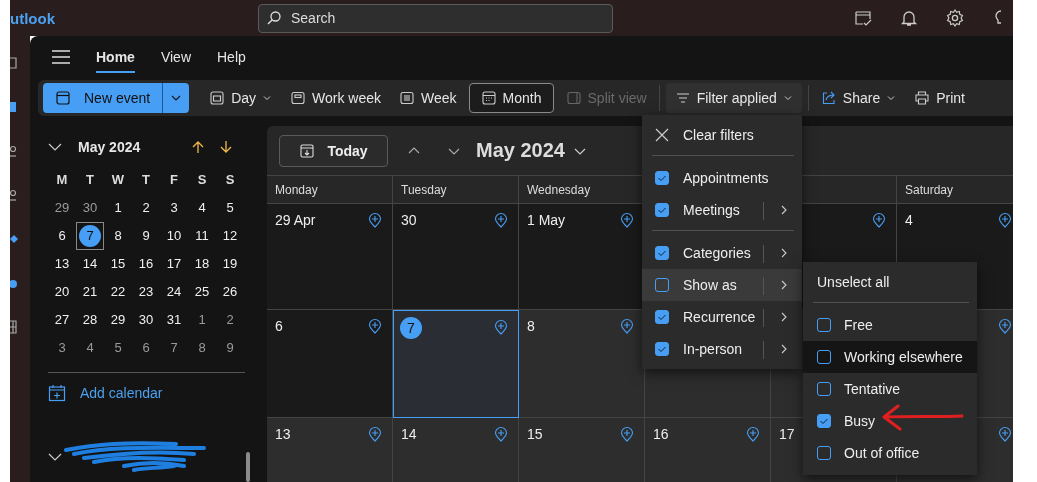 The image size is (1037, 482). What do you see at coordinates (33, 18) in the screenshot?
I see `app-title: utlook` at bounding box center [33, 18].